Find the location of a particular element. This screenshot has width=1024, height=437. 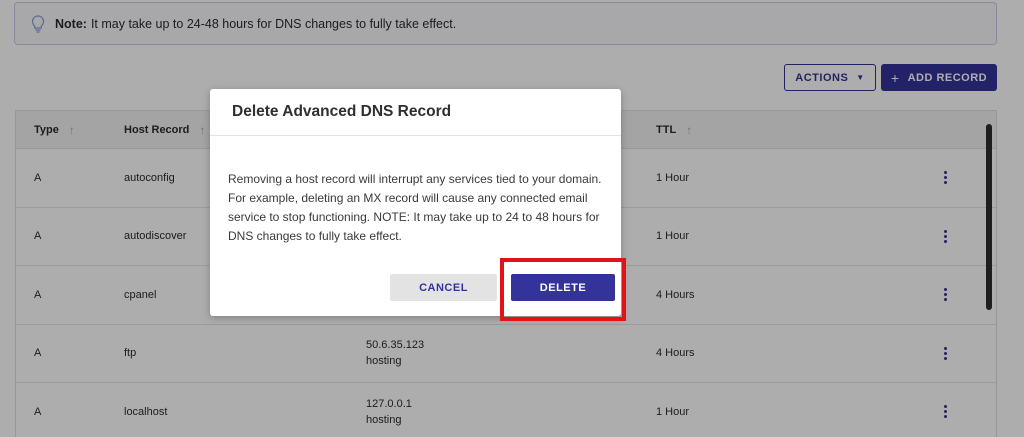

cancel-button: CANCEL is located at coordinates (443, 287).